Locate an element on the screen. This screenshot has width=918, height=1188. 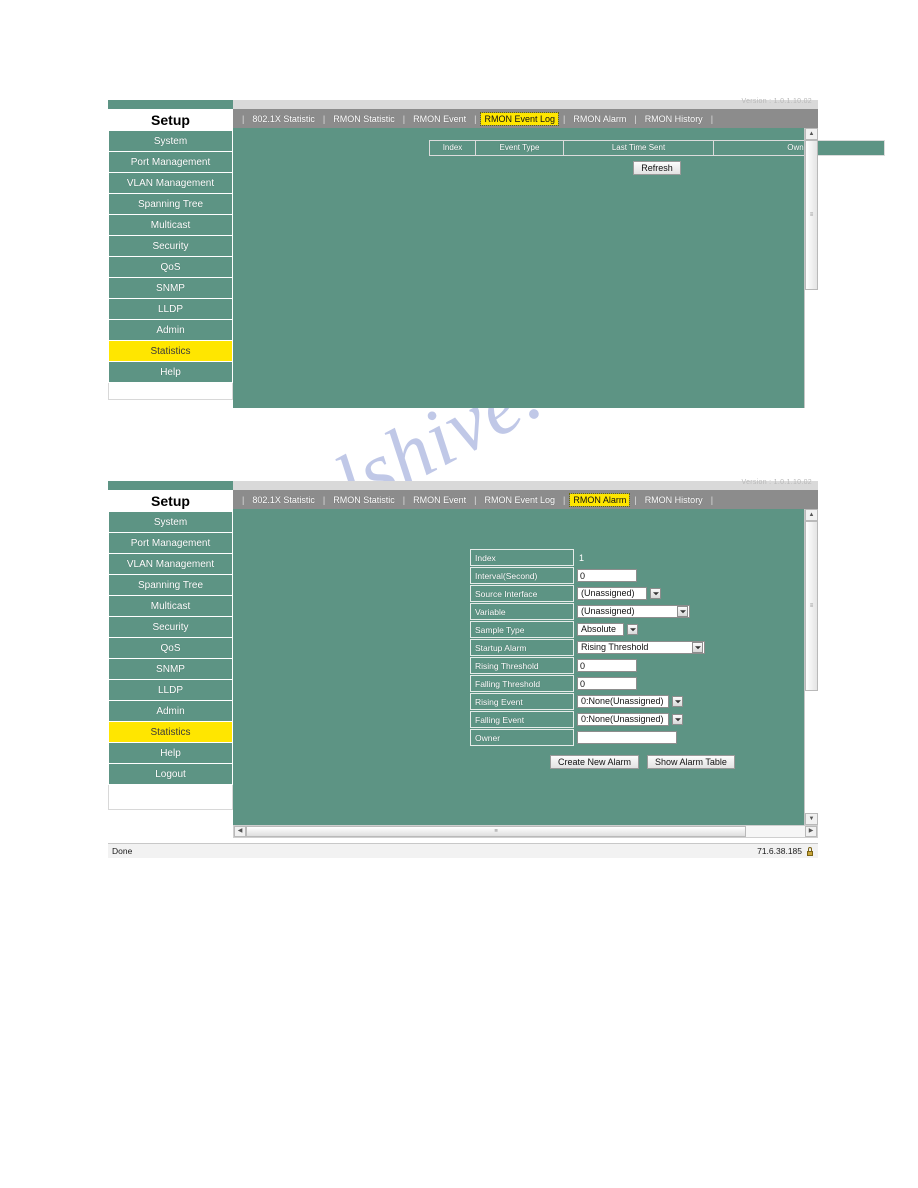
sidebar-item-label: VLAN Management is located at coordinates (170, 564).